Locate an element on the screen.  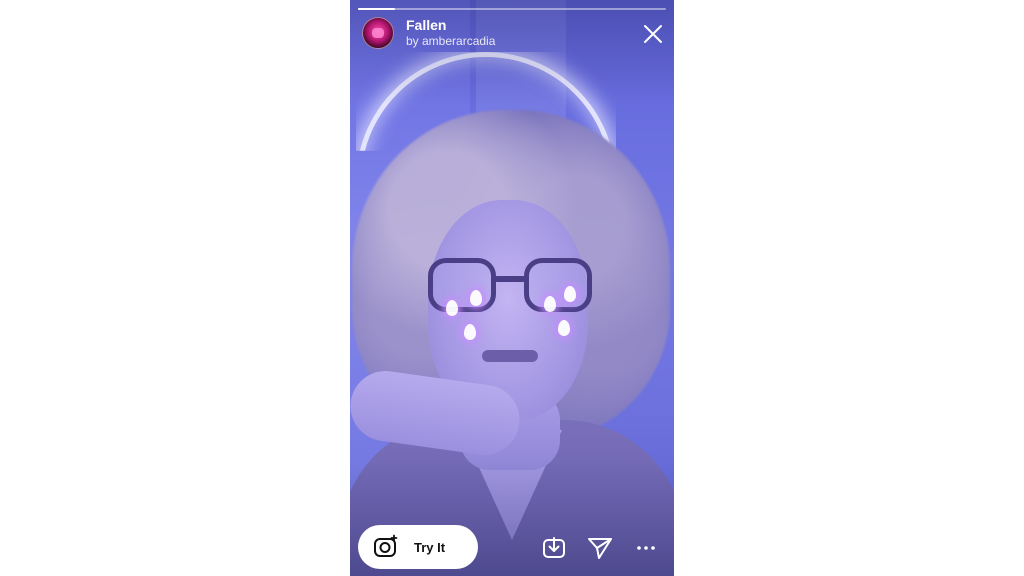
story-progress-track is located at coordinates (512, 9).